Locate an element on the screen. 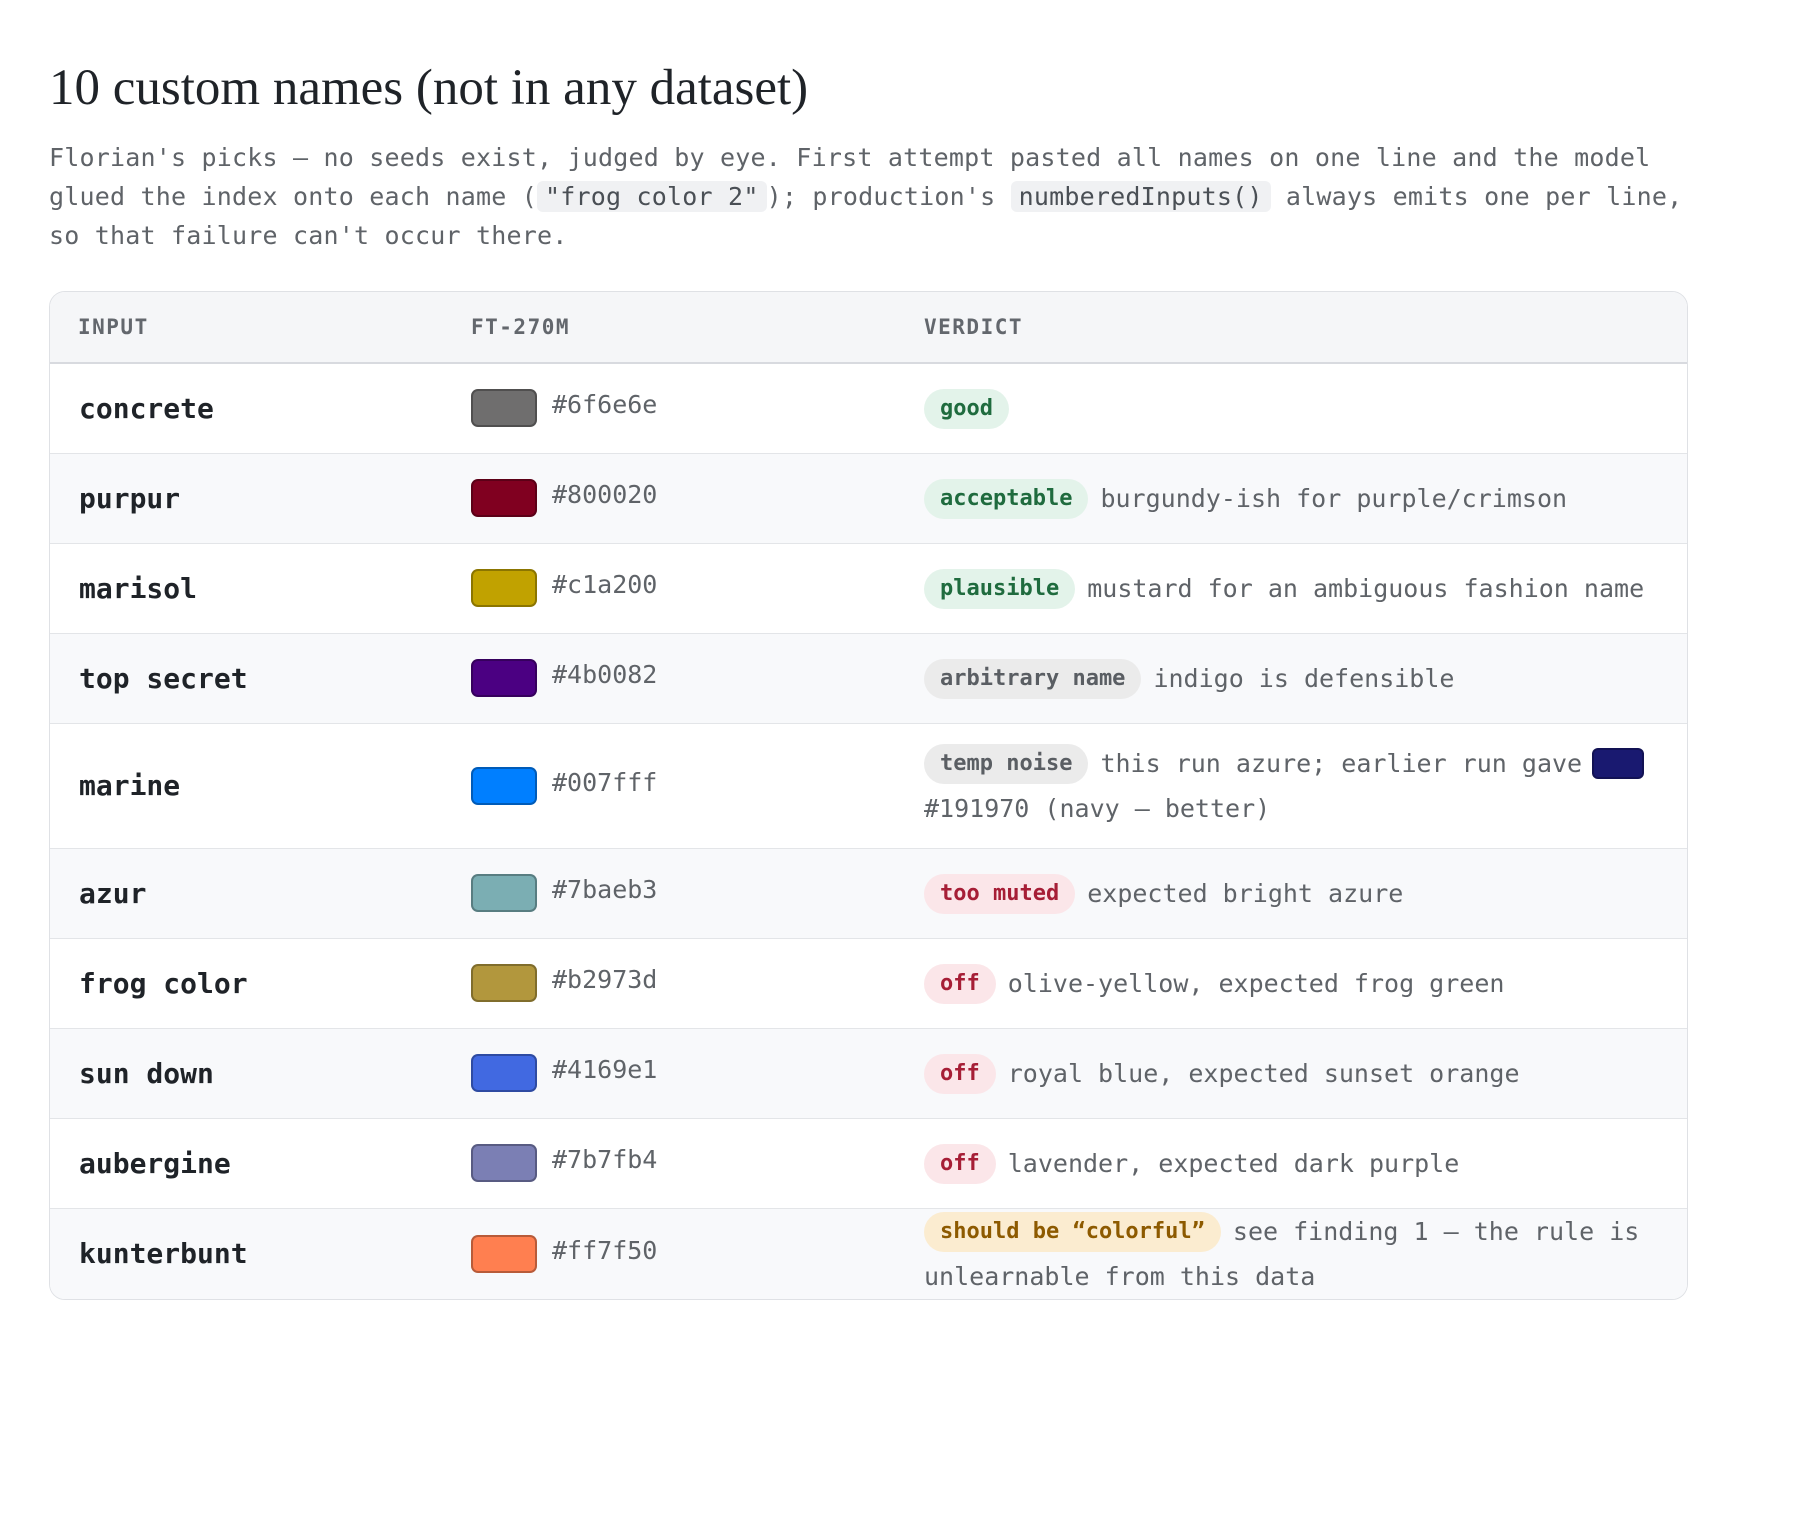 The width and height of the screenshot is (1816, 1520). inline-code-frog-color: "frog color 2" is located at coordinates (652, 196).